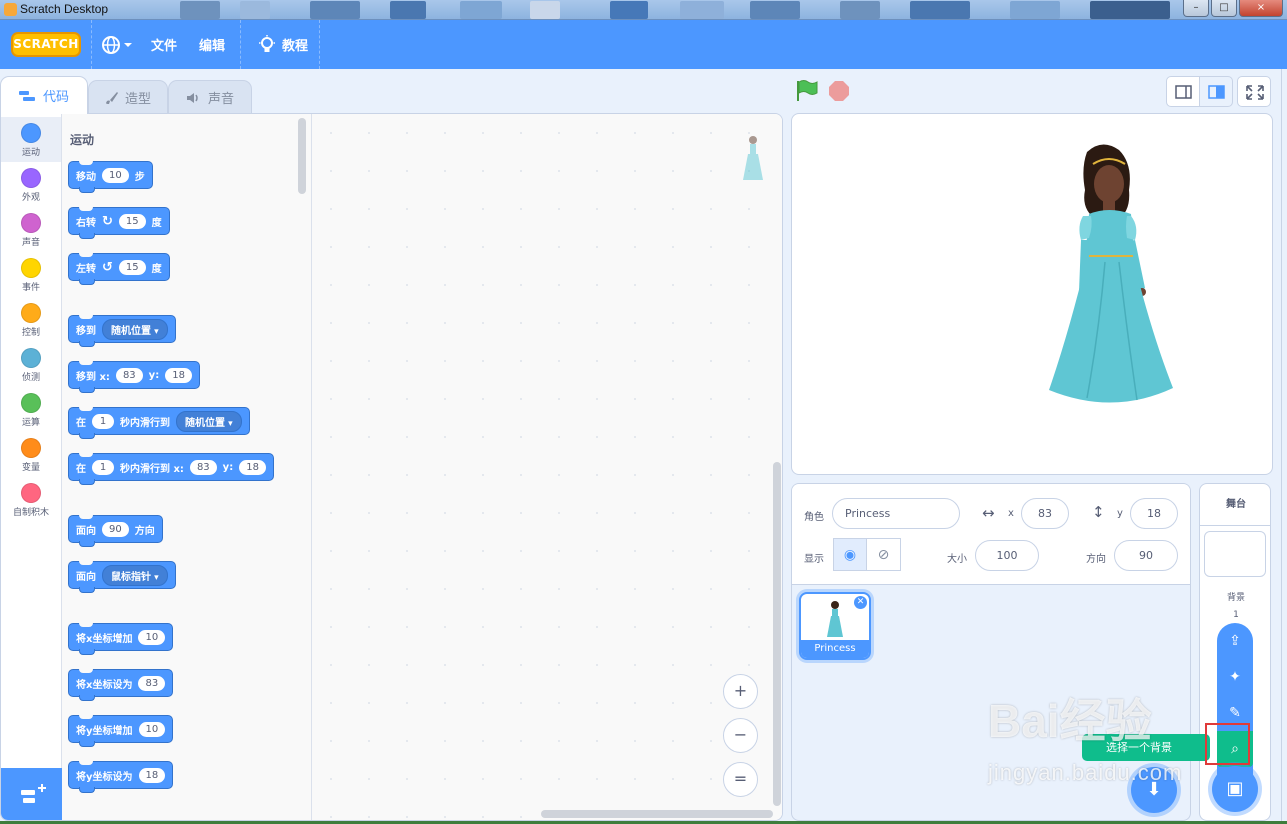 The height and width of the screenshot is (824, 1287). Describe the element at coordinates (152, 683) in the screenshot. I see `value-input: 83` at that location.